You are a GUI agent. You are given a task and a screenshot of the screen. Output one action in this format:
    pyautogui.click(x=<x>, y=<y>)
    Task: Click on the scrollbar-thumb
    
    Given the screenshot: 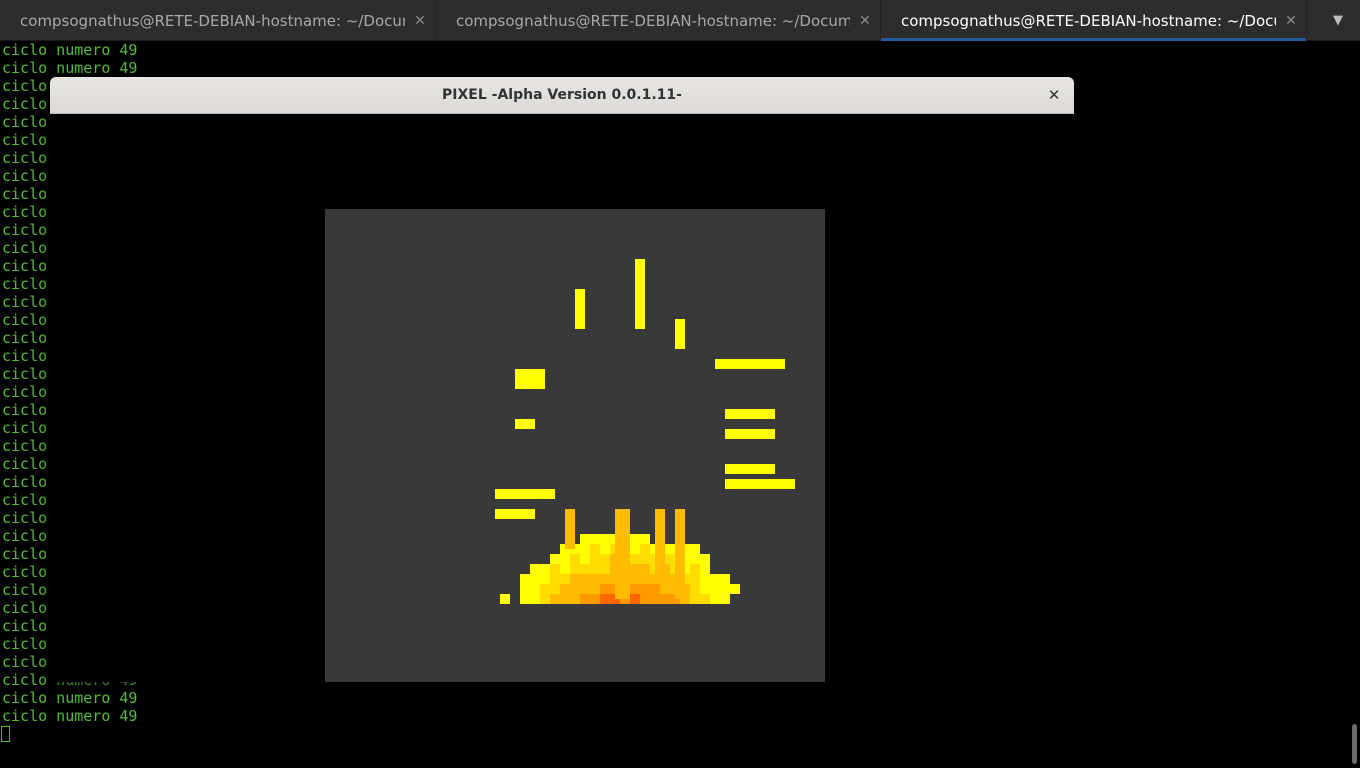 What is the action you would take?
    pyautogui.click(x=1354, y=744)
    